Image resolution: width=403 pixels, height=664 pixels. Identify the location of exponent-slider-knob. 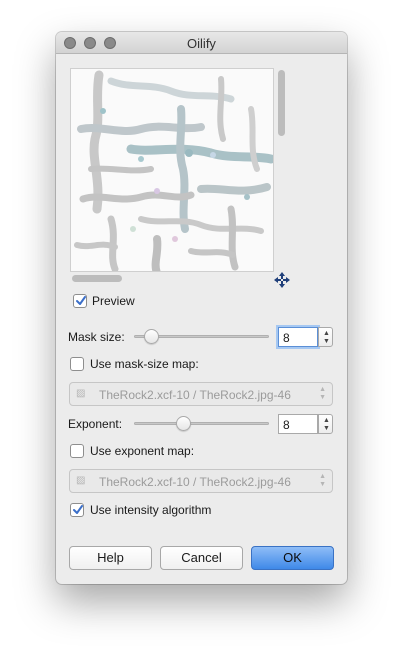
(183, 423).